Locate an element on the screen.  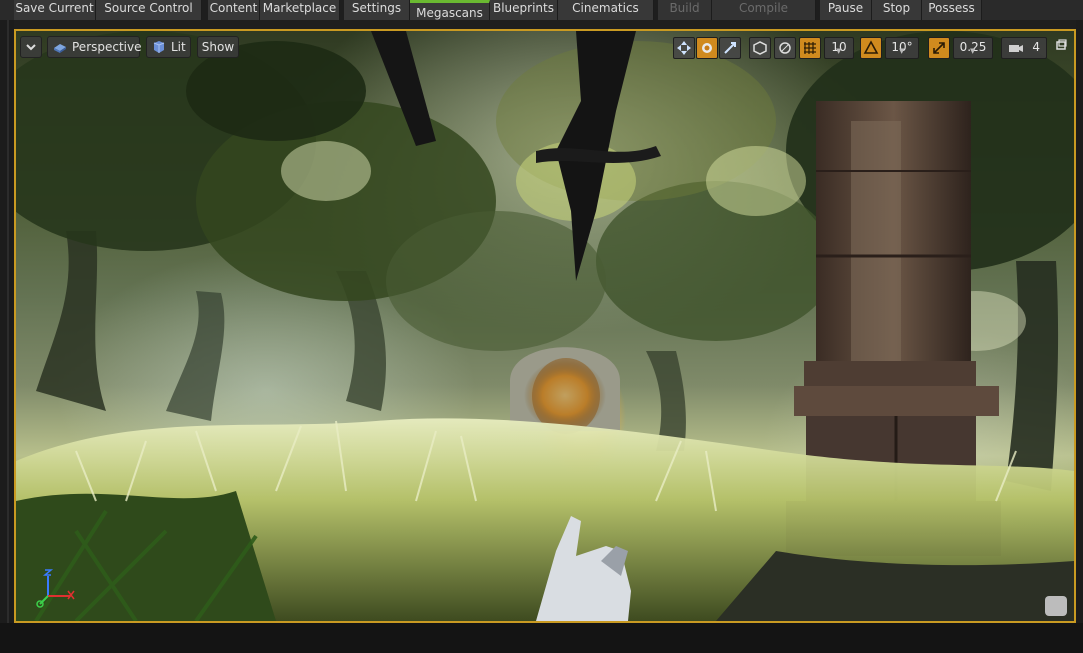
maximize-viewport-button is located at coordinates (1062, 48).